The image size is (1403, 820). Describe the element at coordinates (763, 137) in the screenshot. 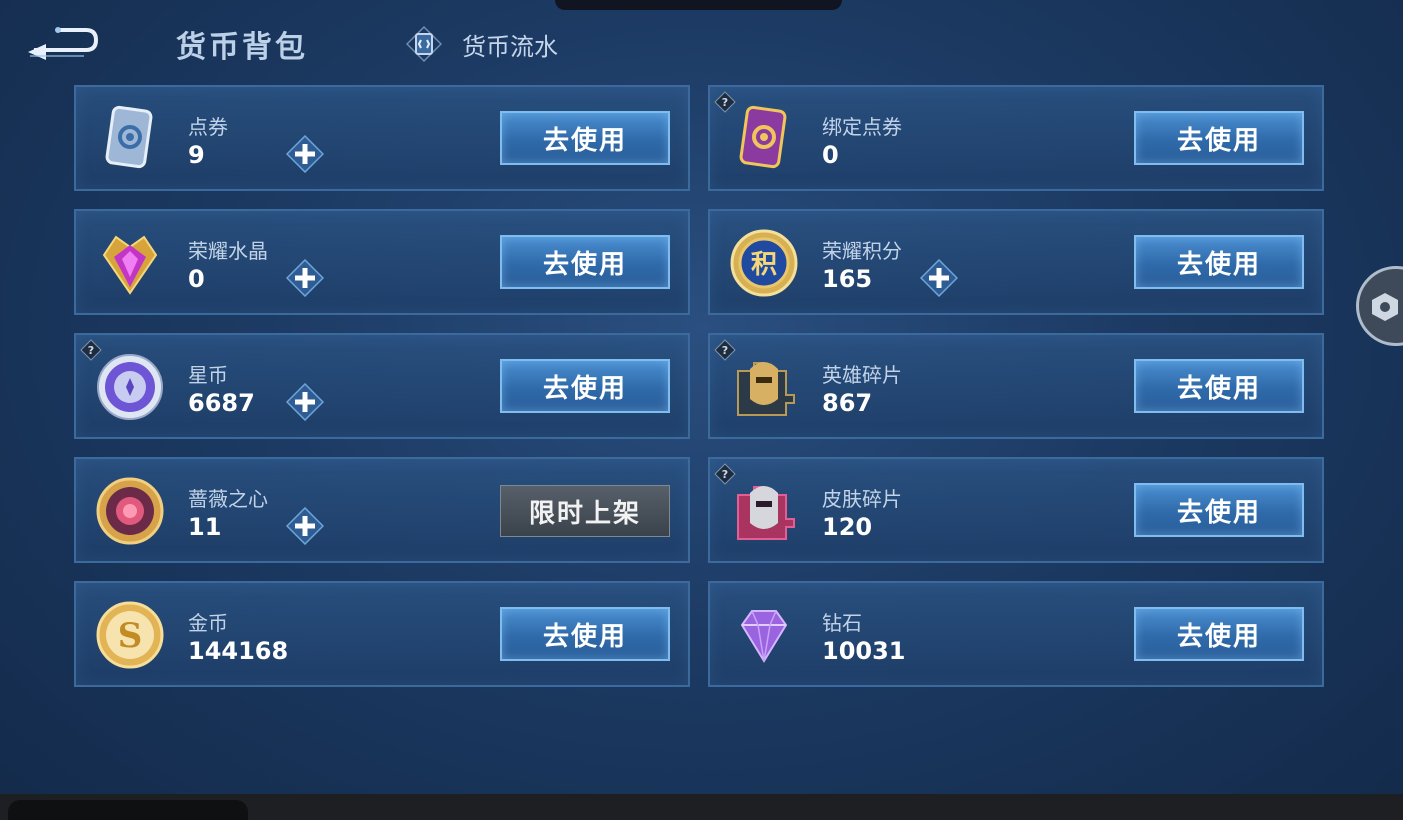

I see `bound-voucher-card-icon` at that location.